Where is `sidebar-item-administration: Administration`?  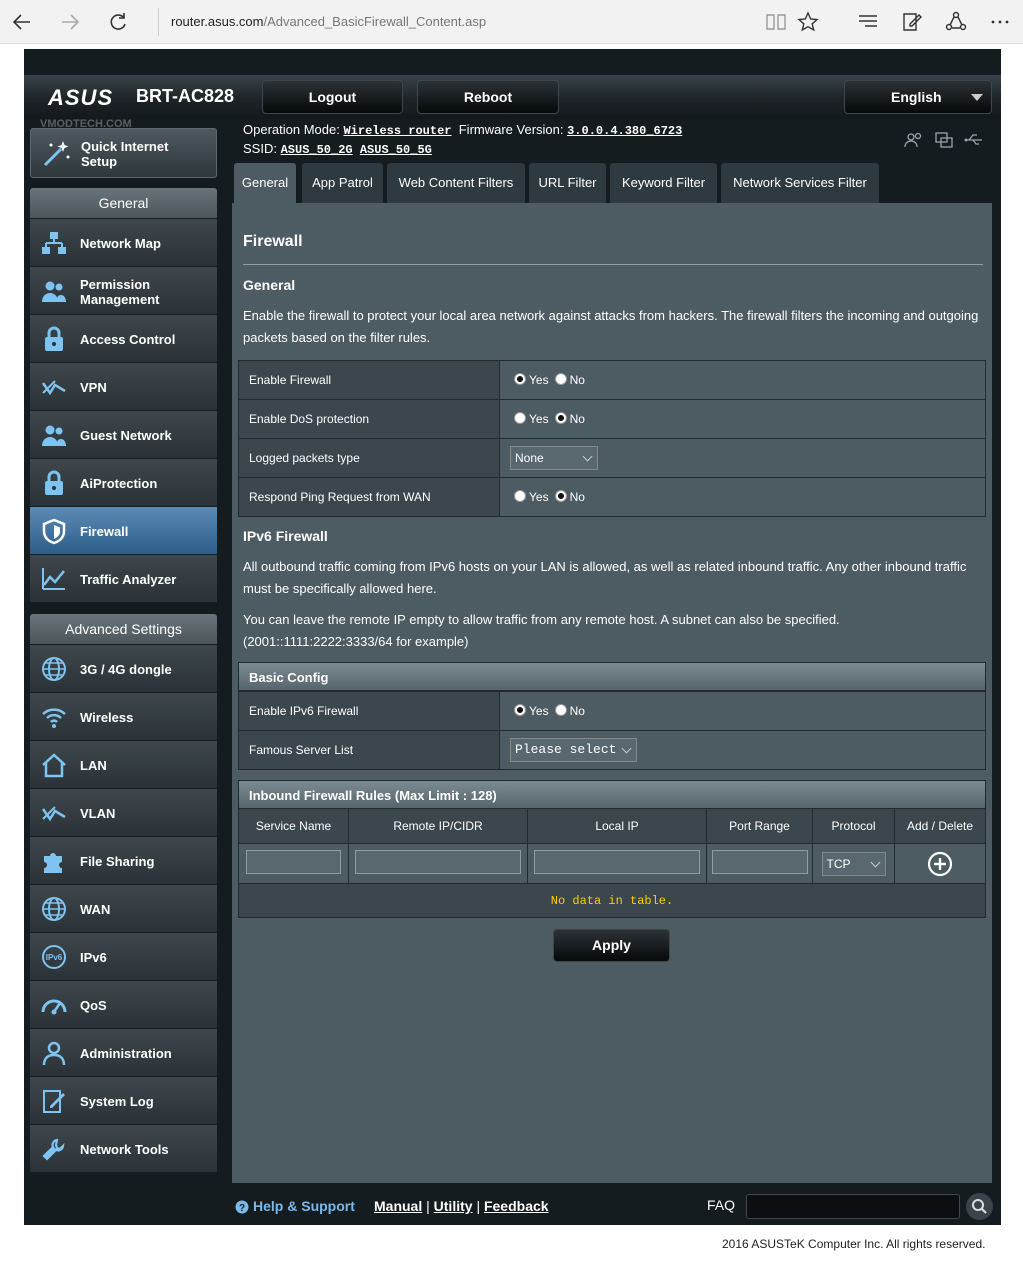 sidebar-item-administration: Administration is located at coordinates (123, 1053).